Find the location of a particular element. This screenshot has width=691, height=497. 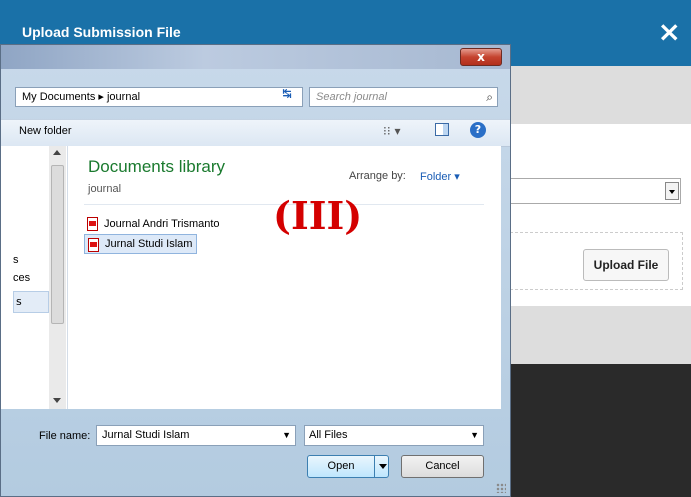

new-folder-button: New folder is located at coordinates (45, 131).